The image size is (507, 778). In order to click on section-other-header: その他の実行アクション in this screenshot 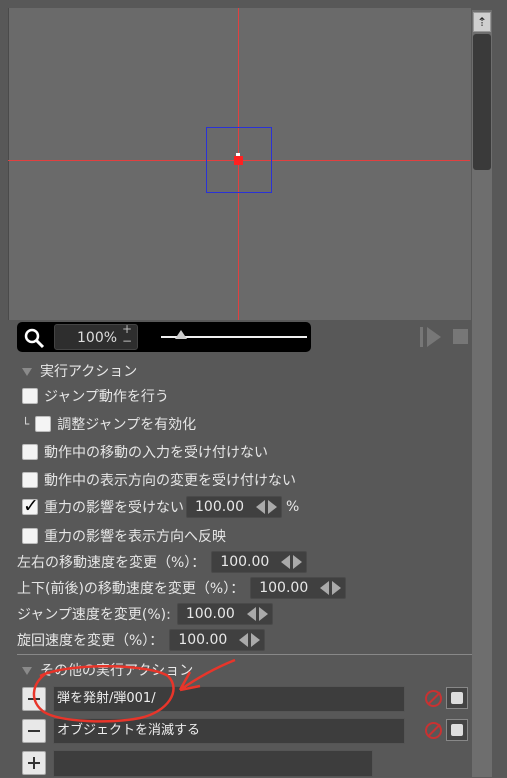, I will do `click(107, 670)`.